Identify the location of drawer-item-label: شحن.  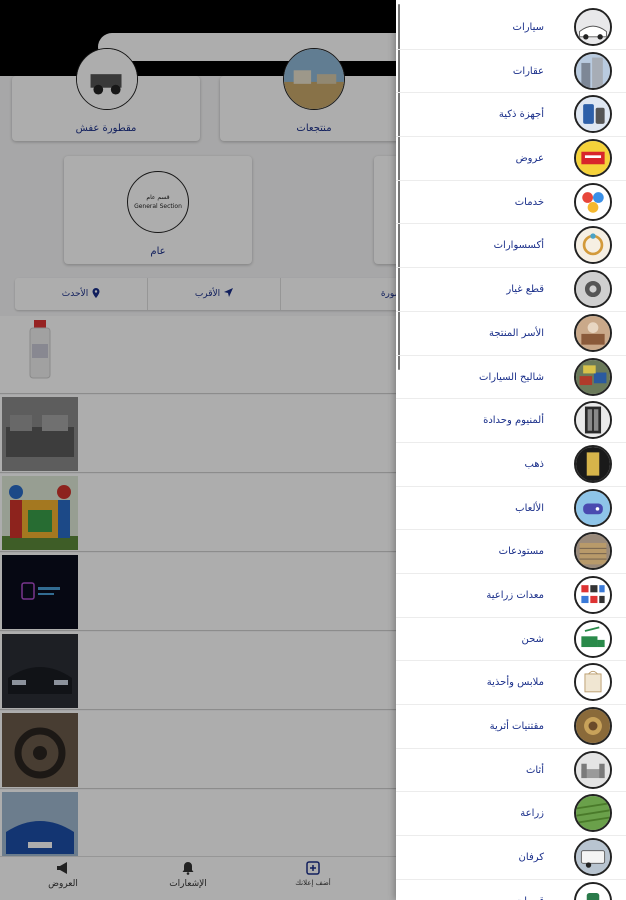
(532, 639).